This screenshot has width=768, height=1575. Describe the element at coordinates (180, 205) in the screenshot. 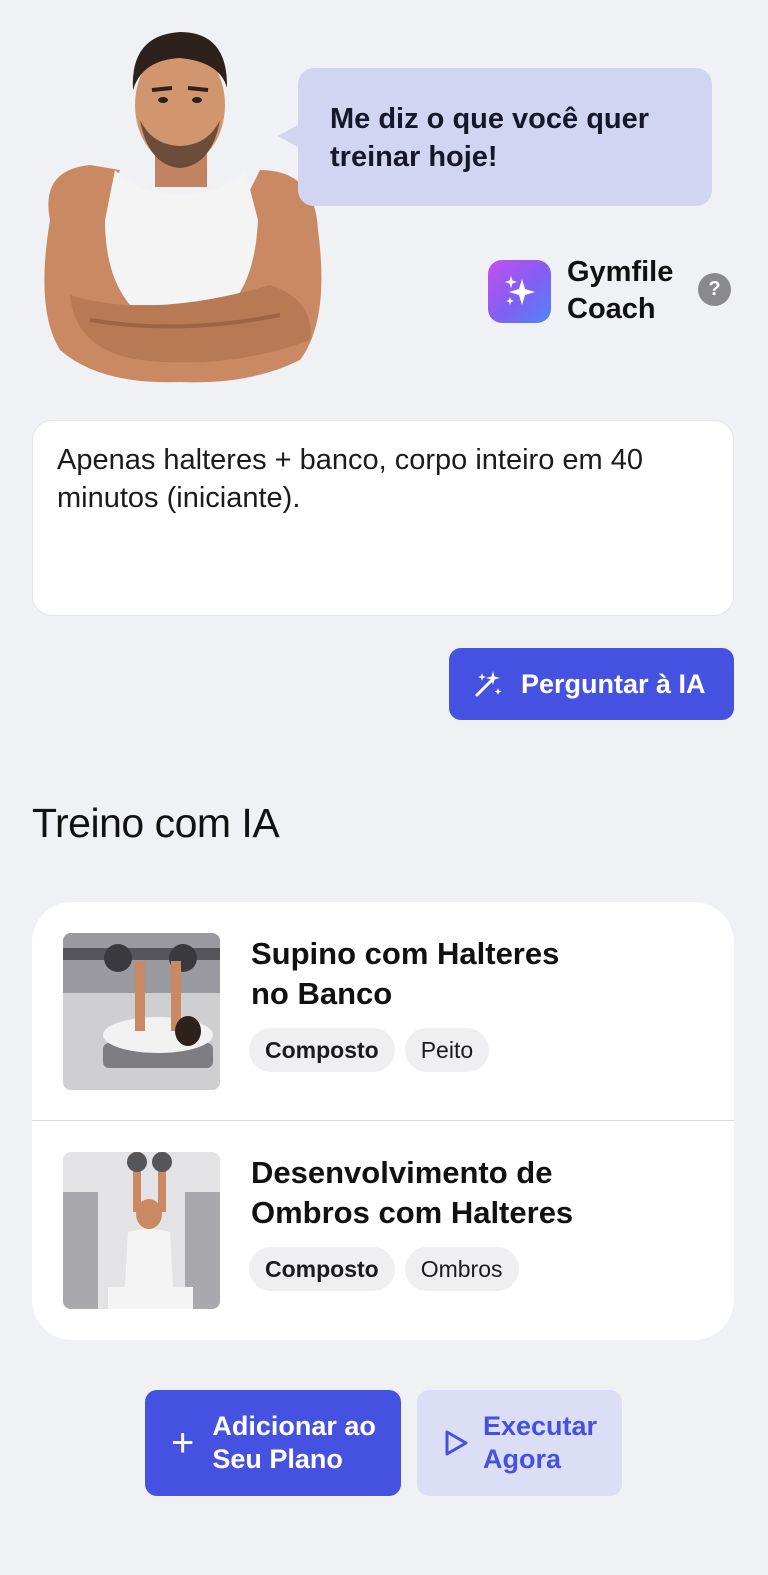

I see `coach-avatar` at that location.